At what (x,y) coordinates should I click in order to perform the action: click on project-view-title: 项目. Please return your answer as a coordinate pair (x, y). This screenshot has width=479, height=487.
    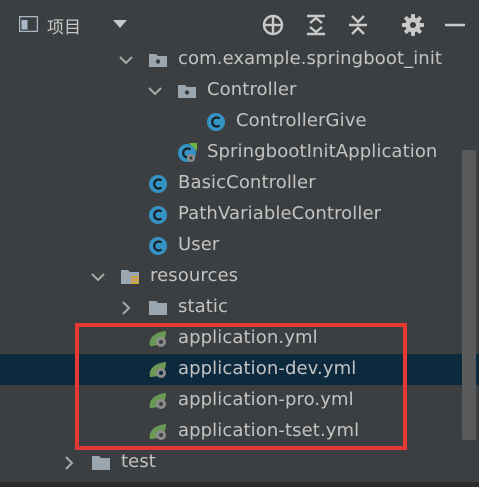
    Looking at the image, I should click on (64, 25).